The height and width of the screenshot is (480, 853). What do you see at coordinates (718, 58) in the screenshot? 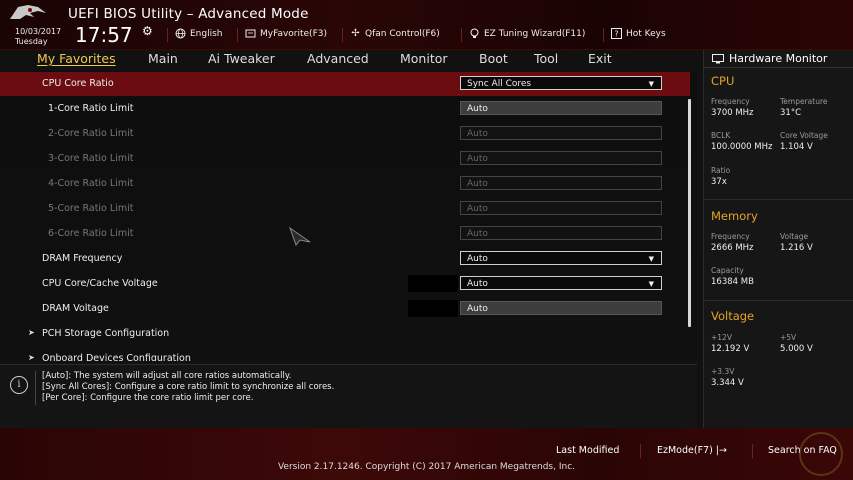
I see `monitor-icon` at bounding box center [718, 58].